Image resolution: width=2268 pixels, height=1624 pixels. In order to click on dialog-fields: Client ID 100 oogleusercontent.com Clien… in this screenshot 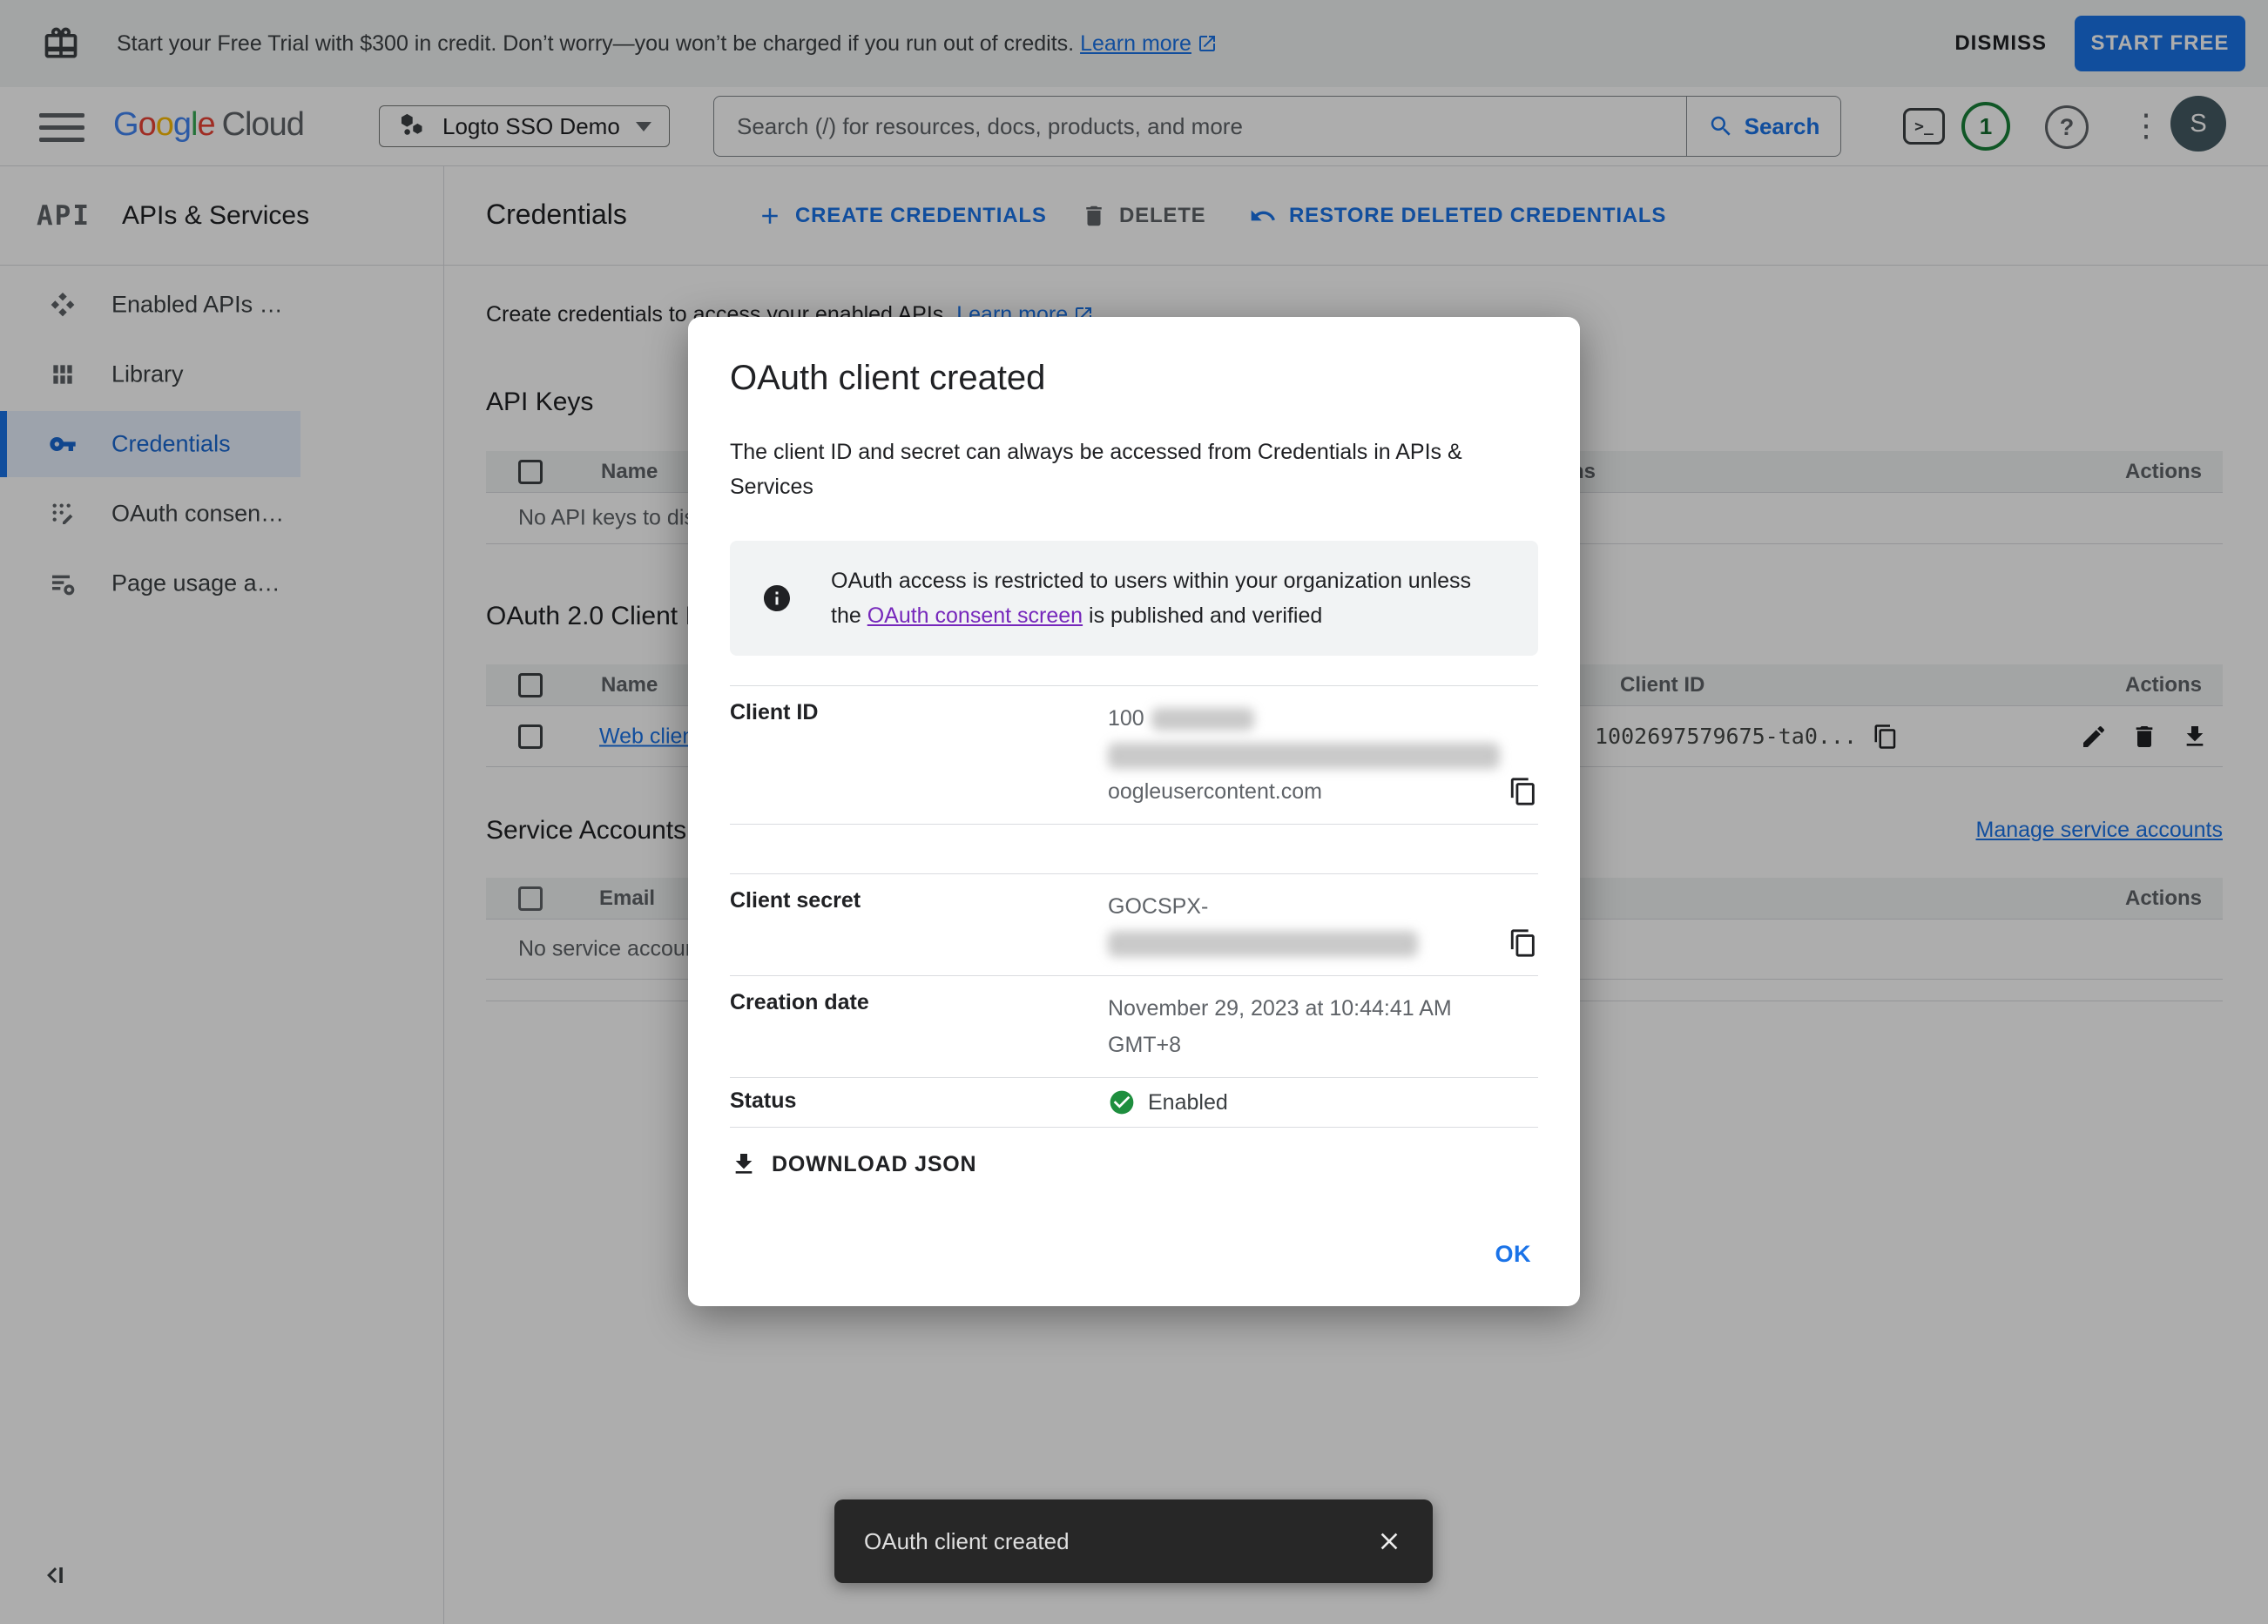, I will do `click(1134, 934)`.